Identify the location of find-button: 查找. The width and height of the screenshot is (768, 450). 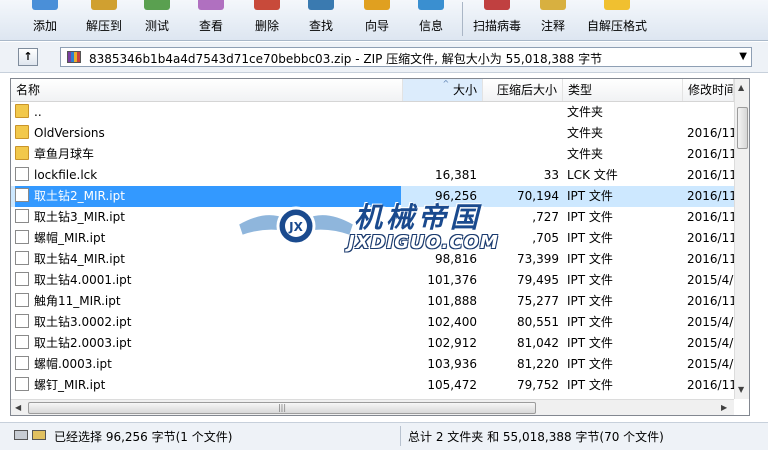
(321, 20).